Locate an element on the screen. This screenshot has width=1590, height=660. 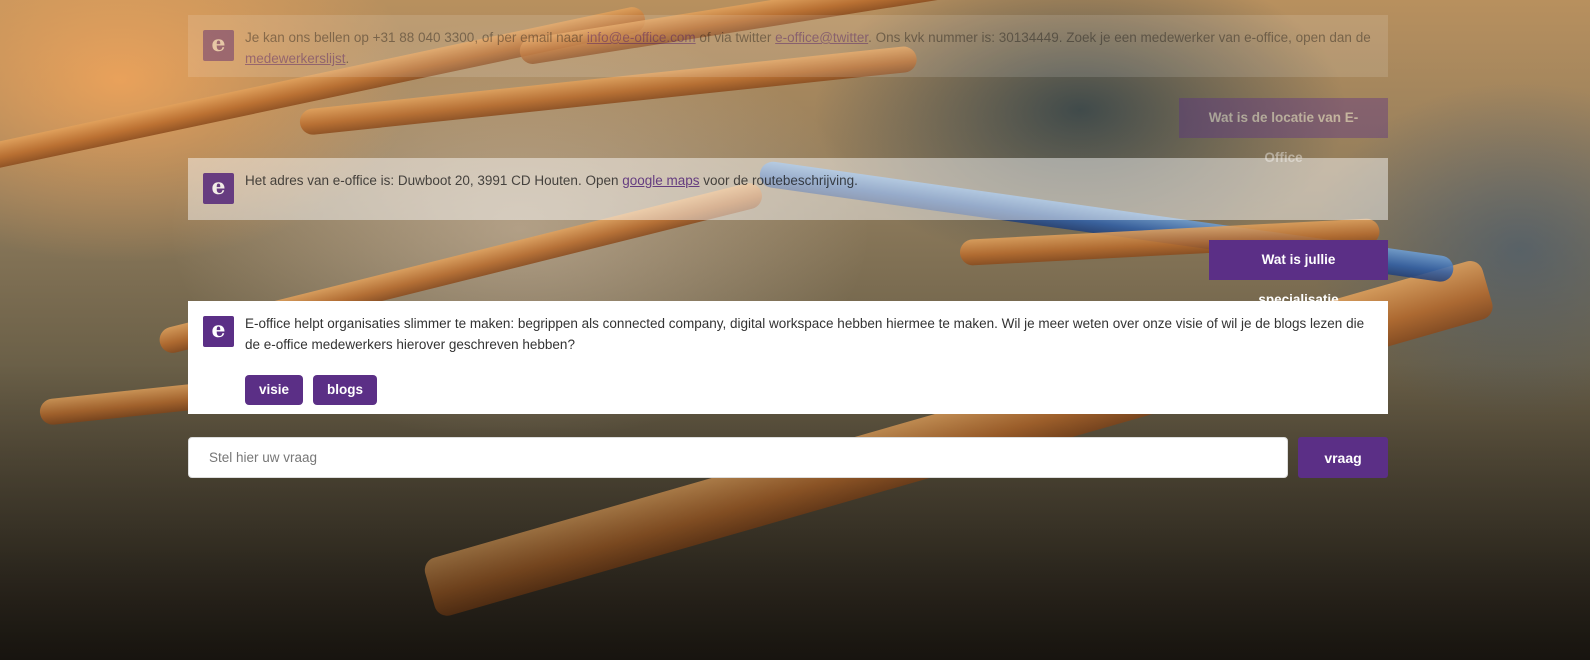
quick-reply-options: visie blogs is located at coordinates (808, 390).